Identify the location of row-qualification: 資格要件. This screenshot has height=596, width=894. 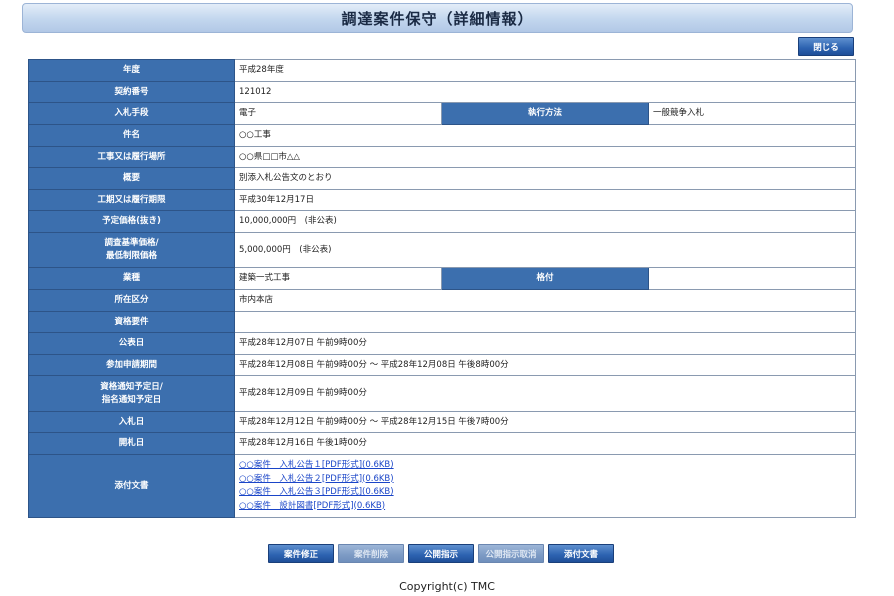
(442, 322).